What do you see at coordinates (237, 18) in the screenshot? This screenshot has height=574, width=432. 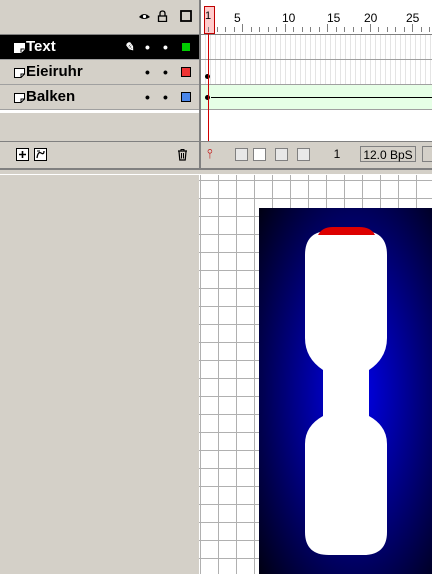 I see `ruler-label: 5` at bounding box center [237, 18].